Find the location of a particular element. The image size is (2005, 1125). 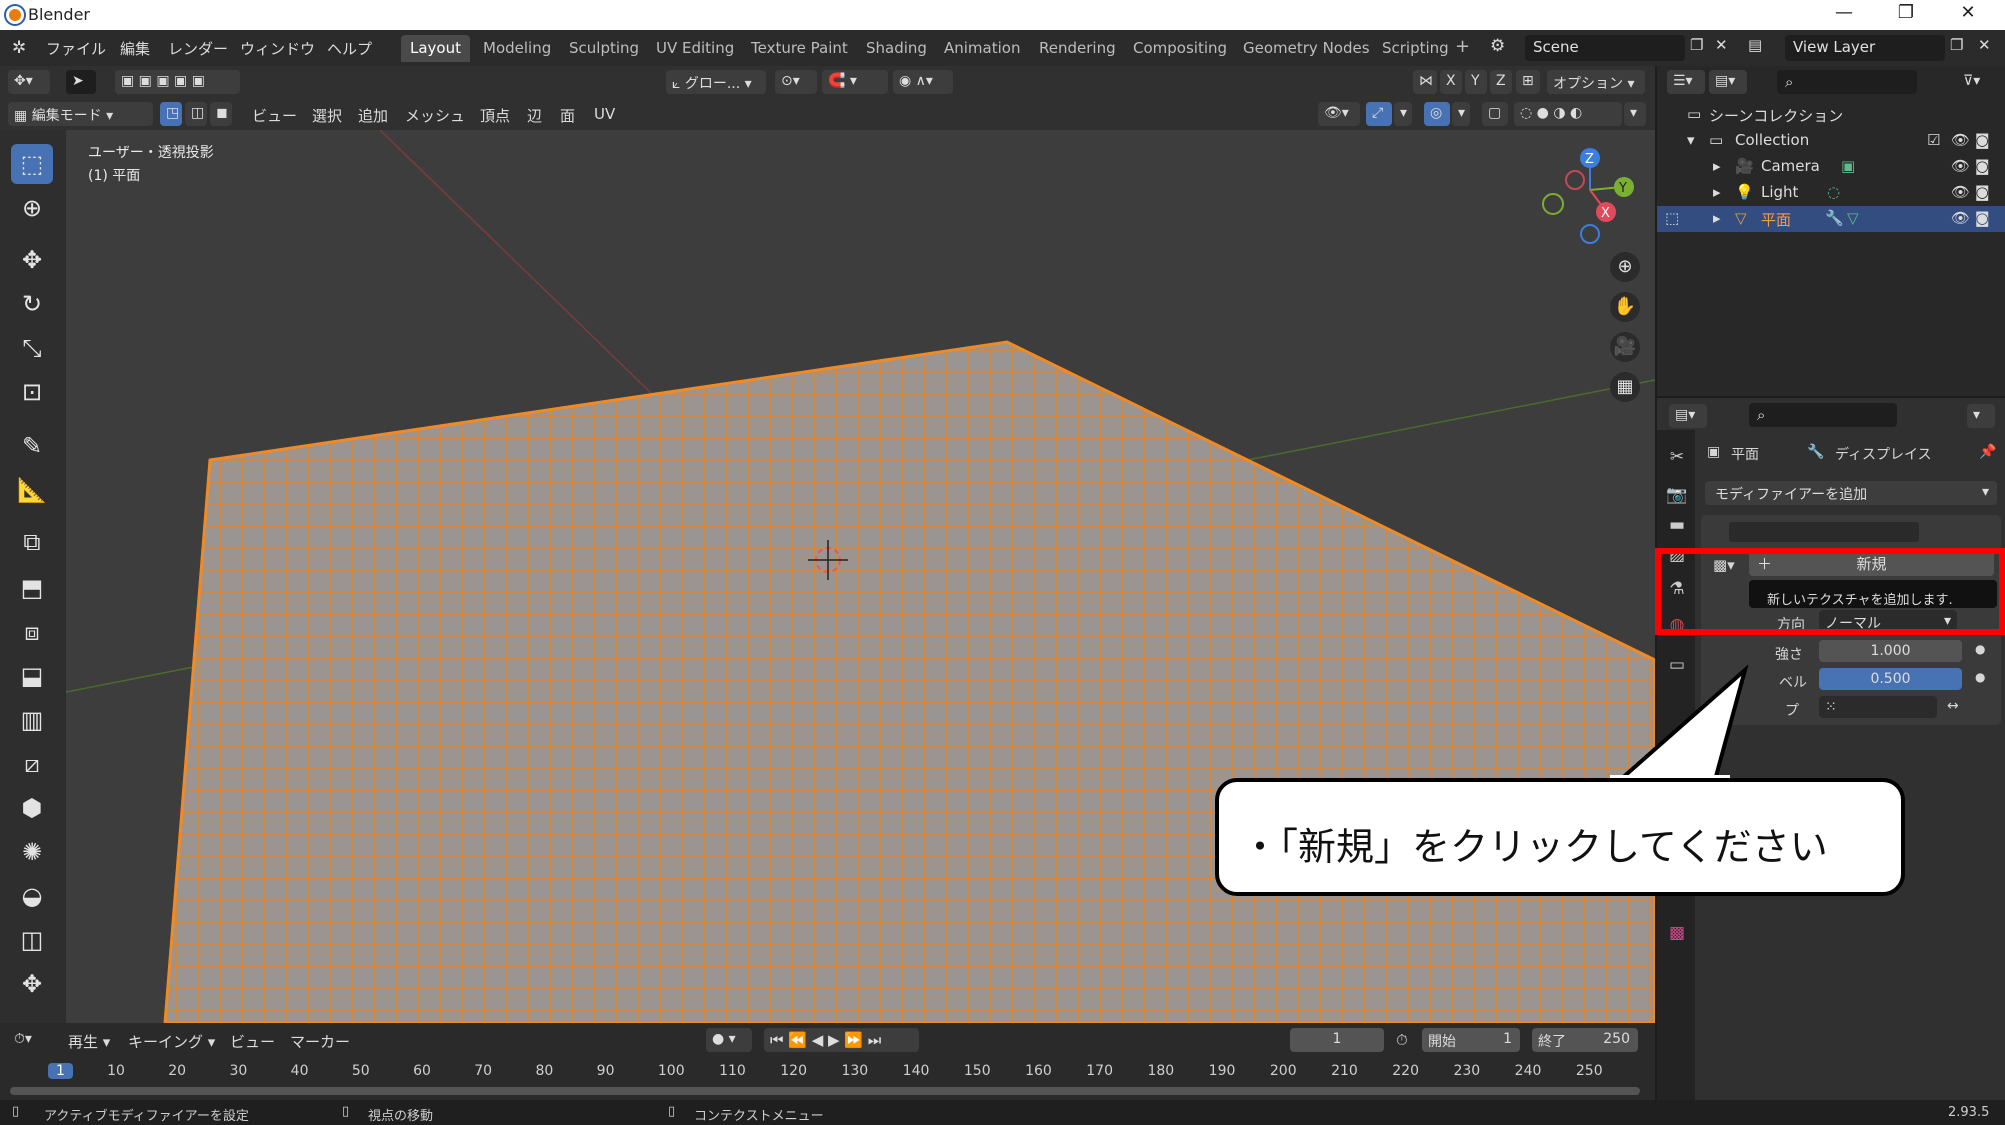

camera-view-icon: 🎥 is located at coordinates (1625, 347).